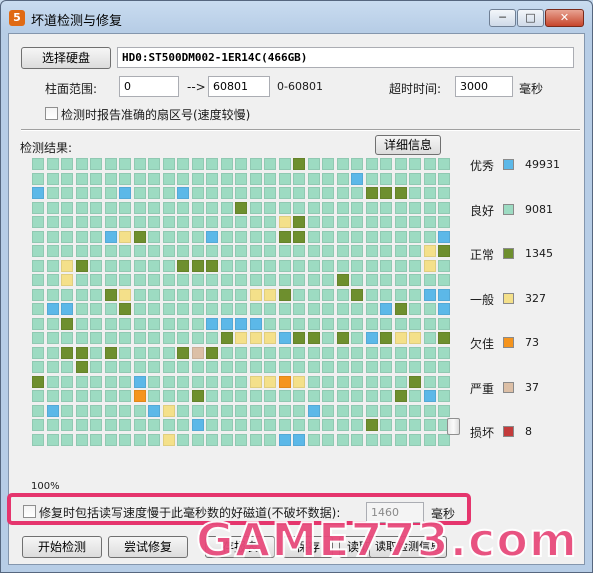  Describe the element at coordinates (564, 18) in the screenshot. I see `close-button: ✕` at that location.